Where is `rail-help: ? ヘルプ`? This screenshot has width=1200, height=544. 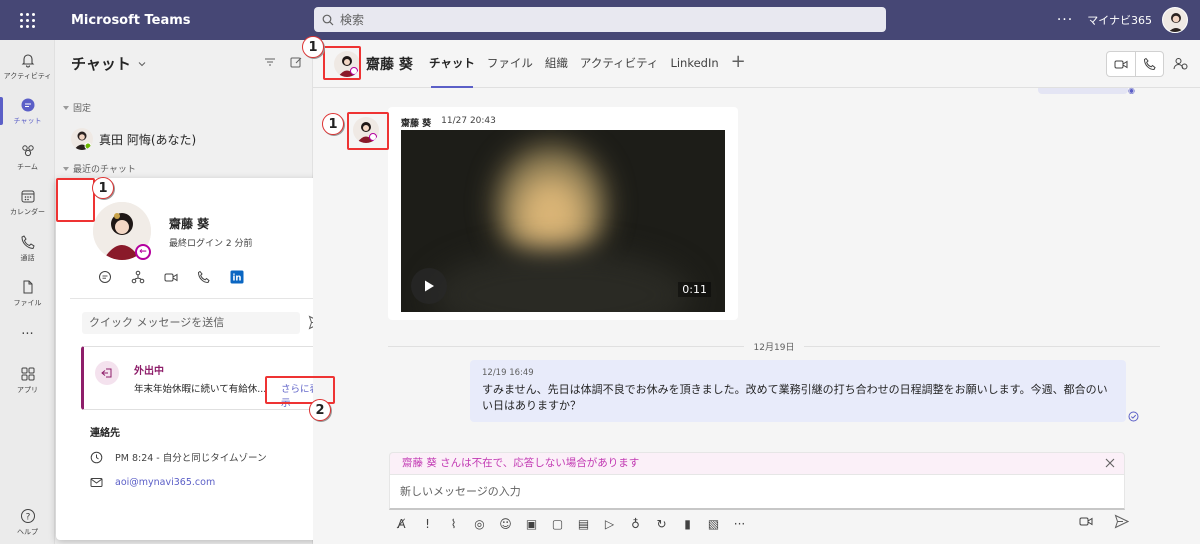
rail-help: ? ヘルプ is located at coordinates (27, 522).